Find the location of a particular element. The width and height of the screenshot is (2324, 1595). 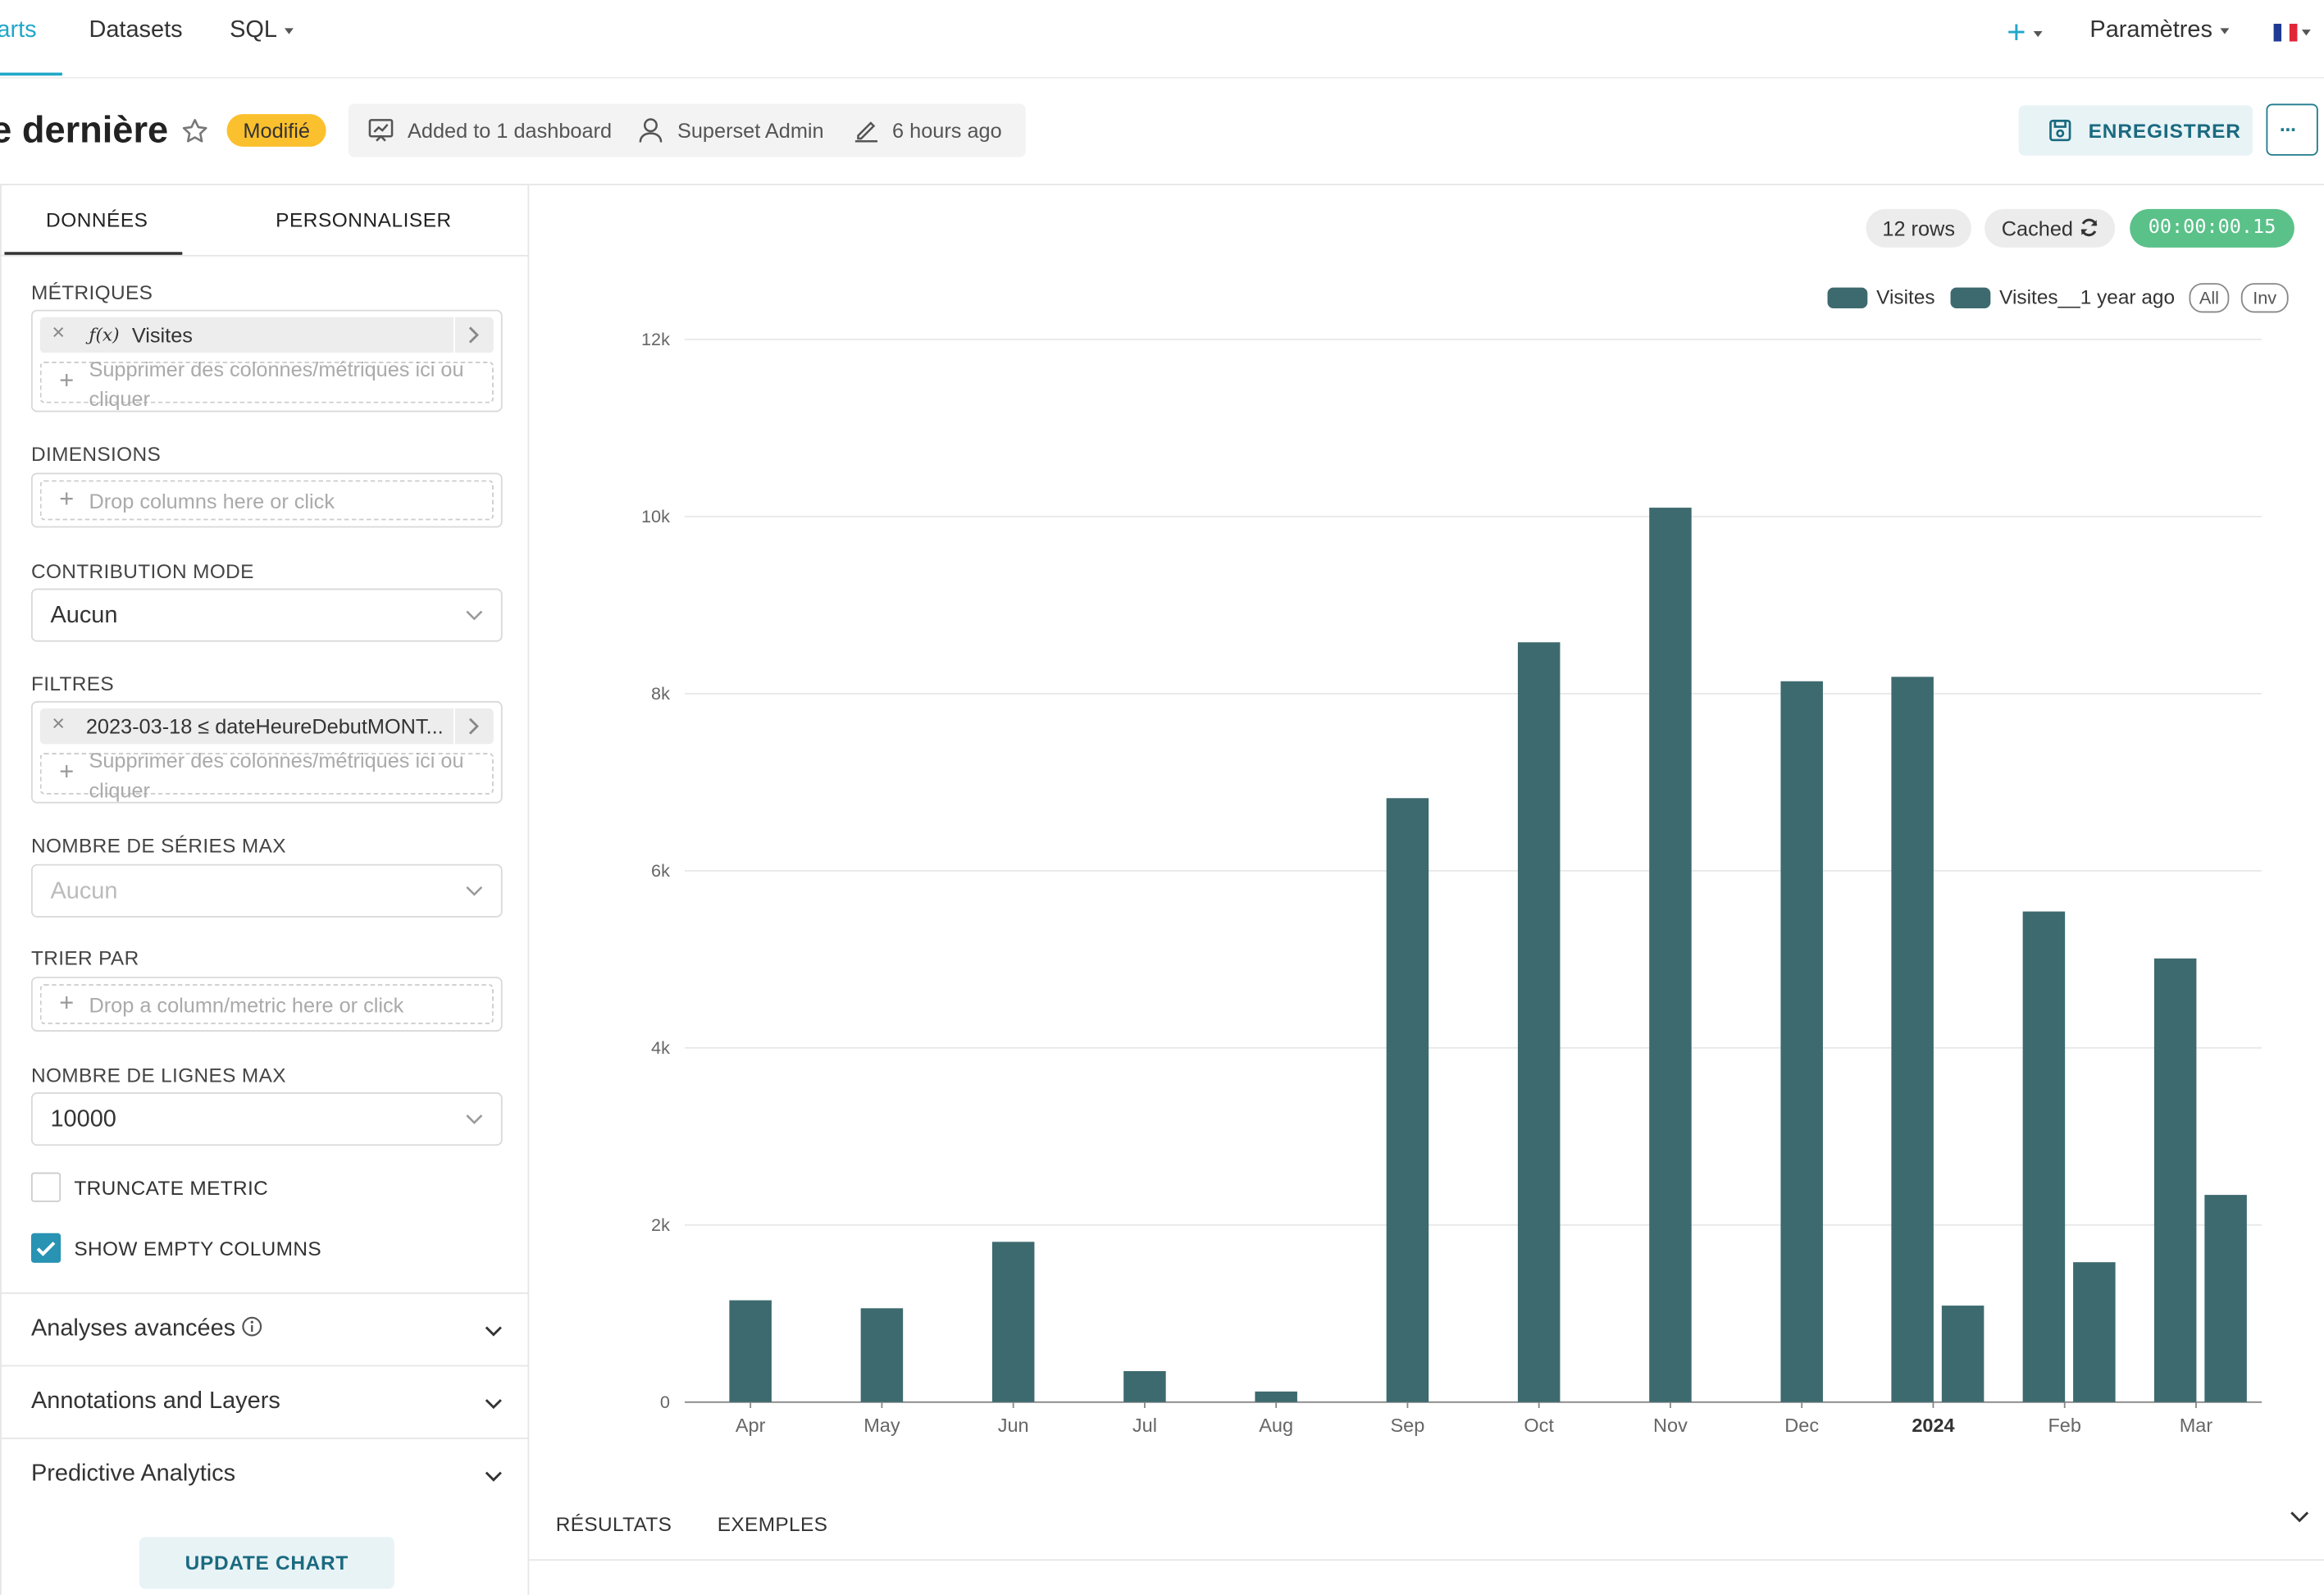

user-icon is located at coordinates (651, 131).